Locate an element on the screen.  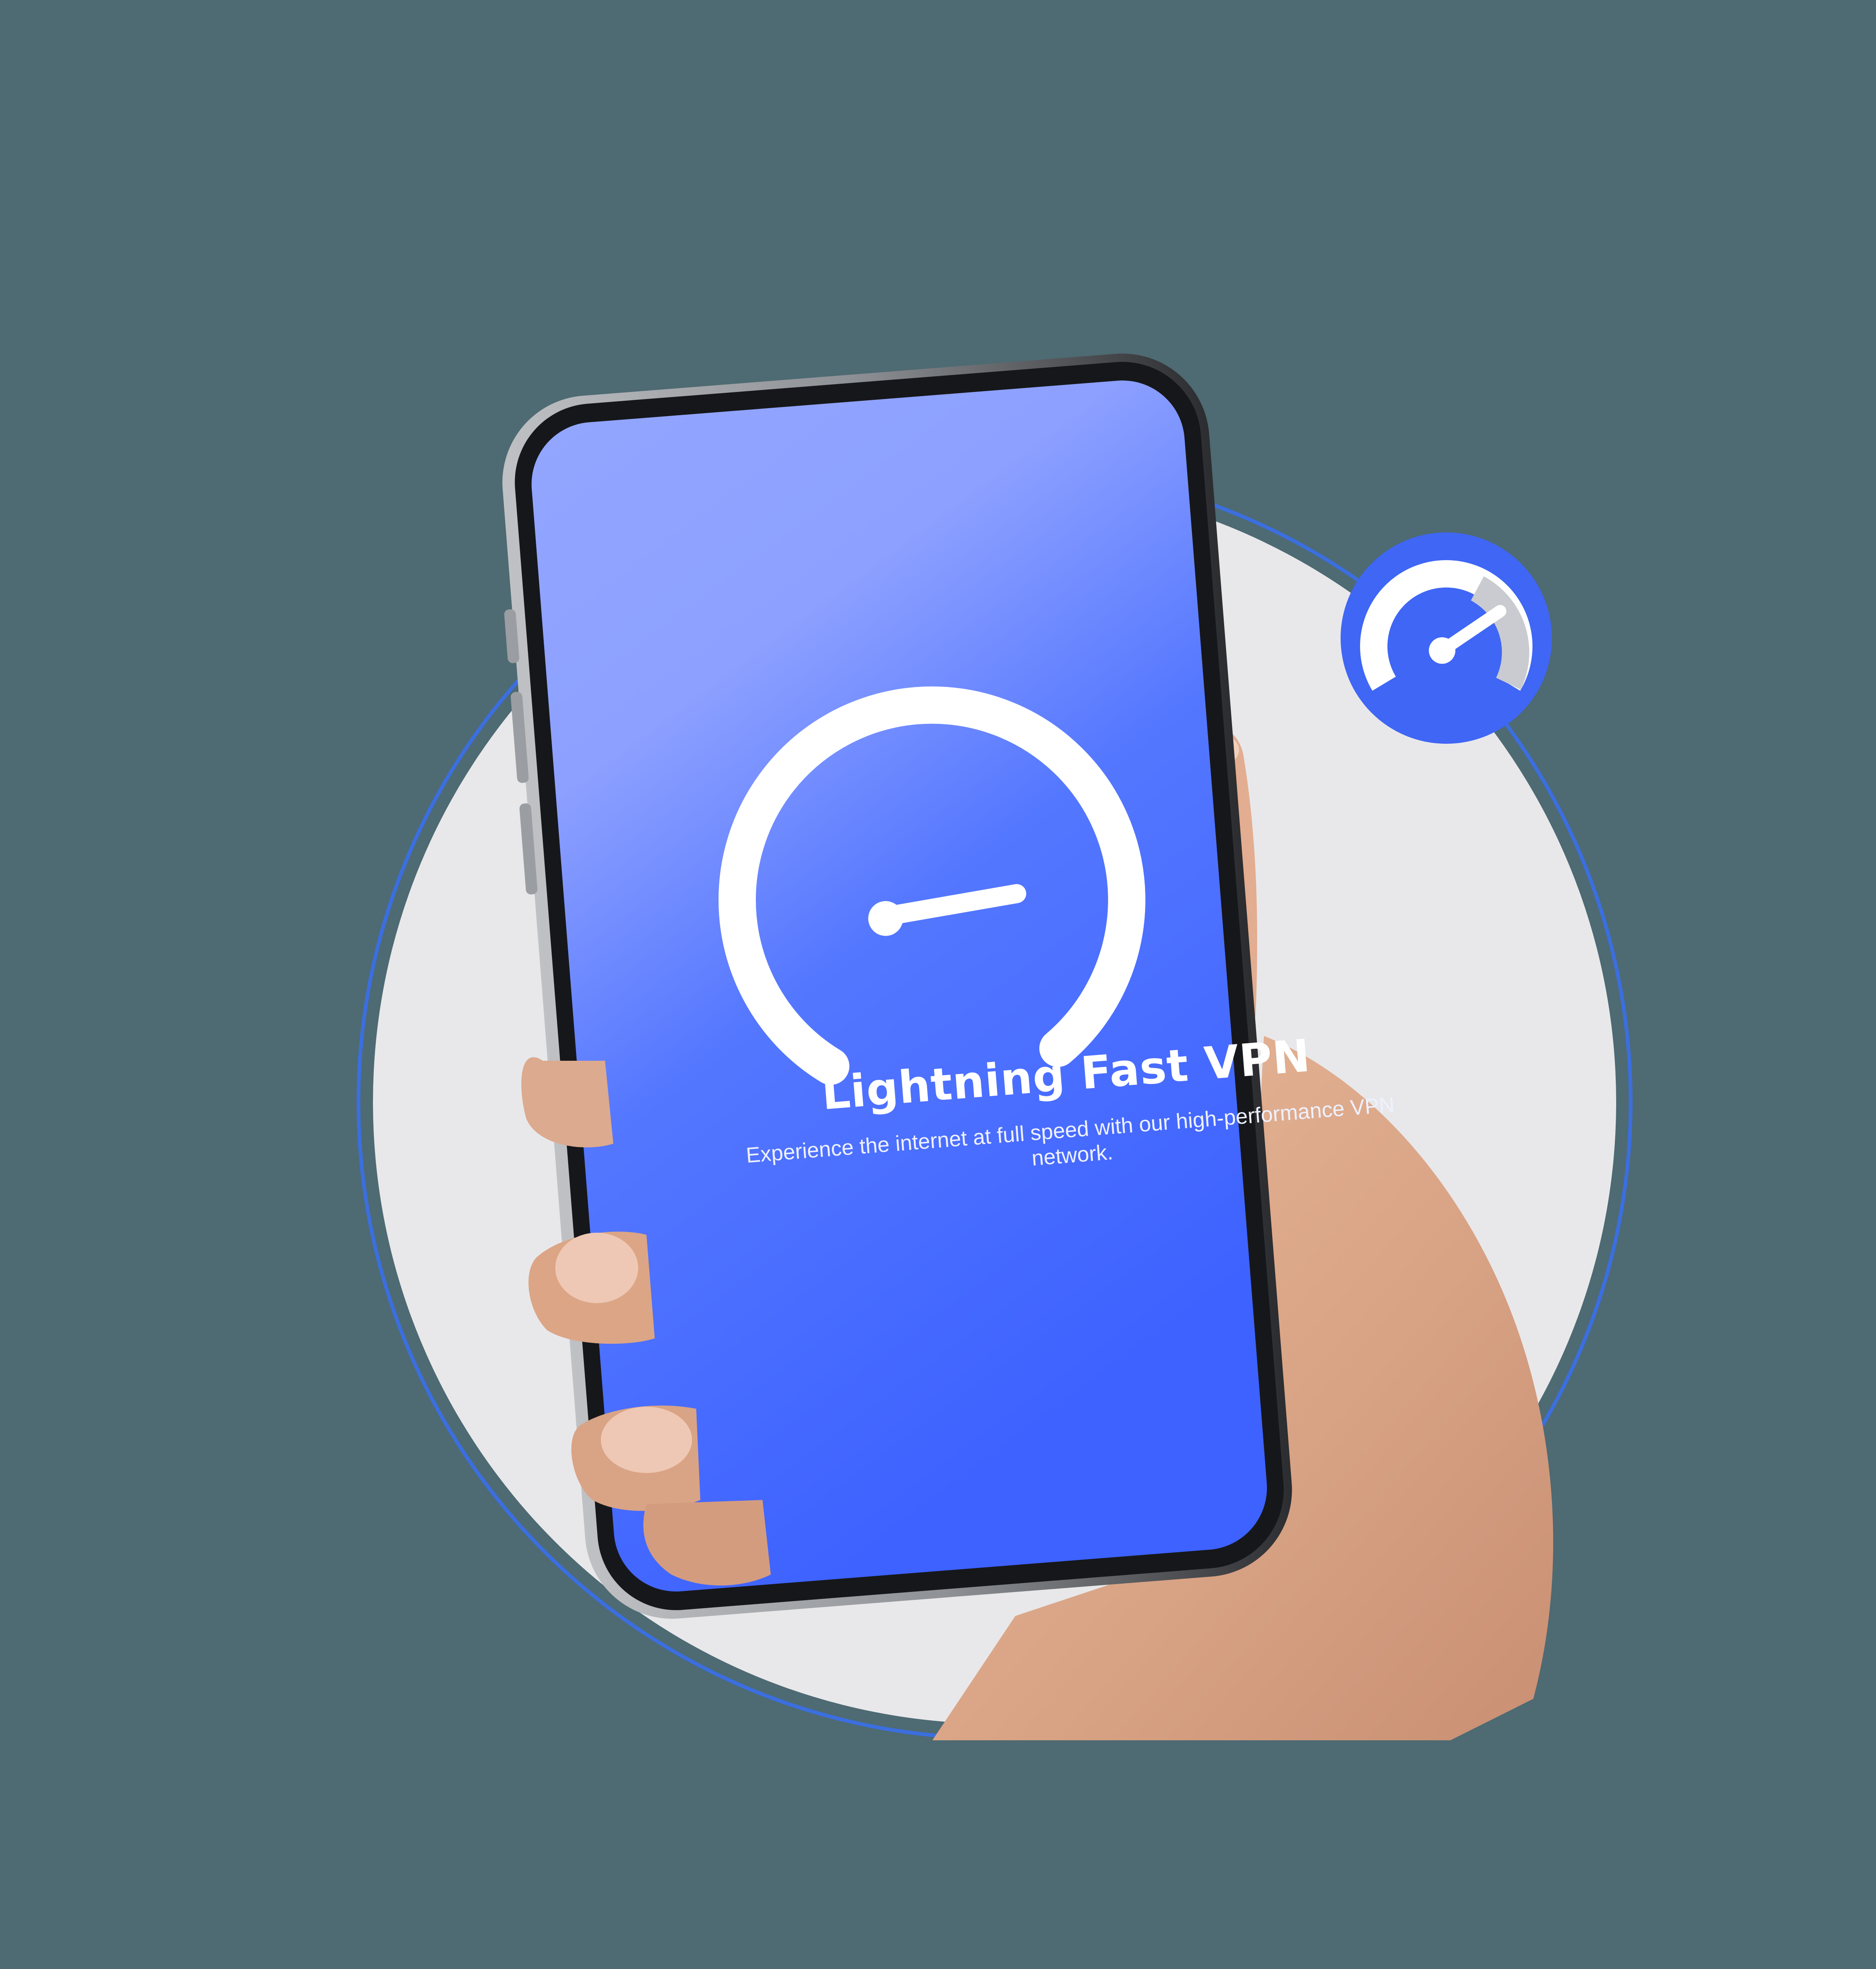
speedometer-badge-icon is located at coordinates (1446, 638).